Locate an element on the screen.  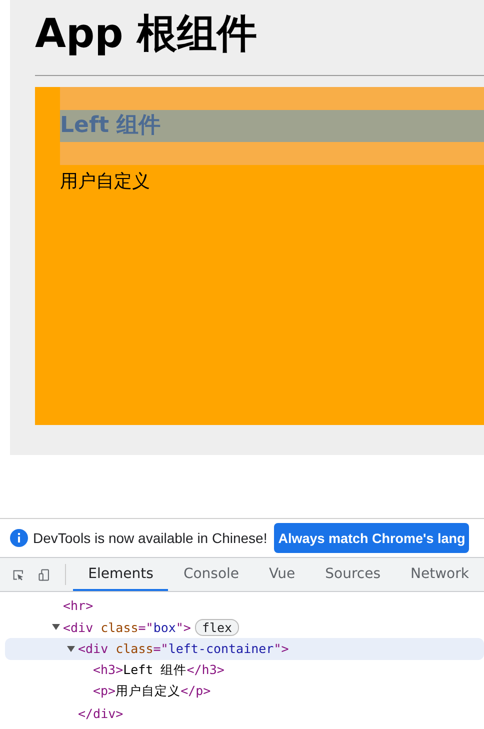
left-paragraph: 用户自定义 is located at coordinates (105, 181).